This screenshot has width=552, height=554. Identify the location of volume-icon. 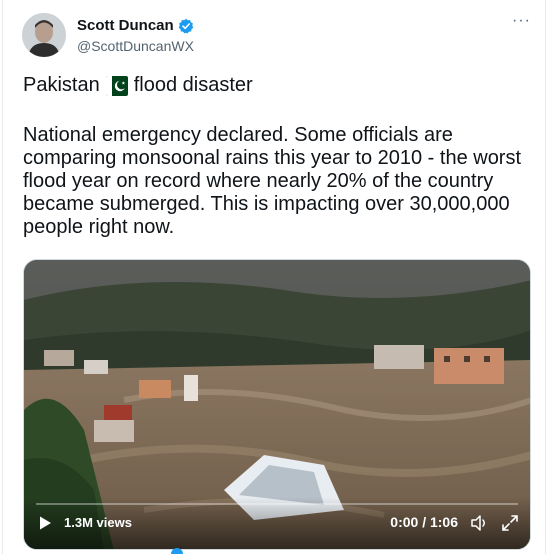
(480, 523).